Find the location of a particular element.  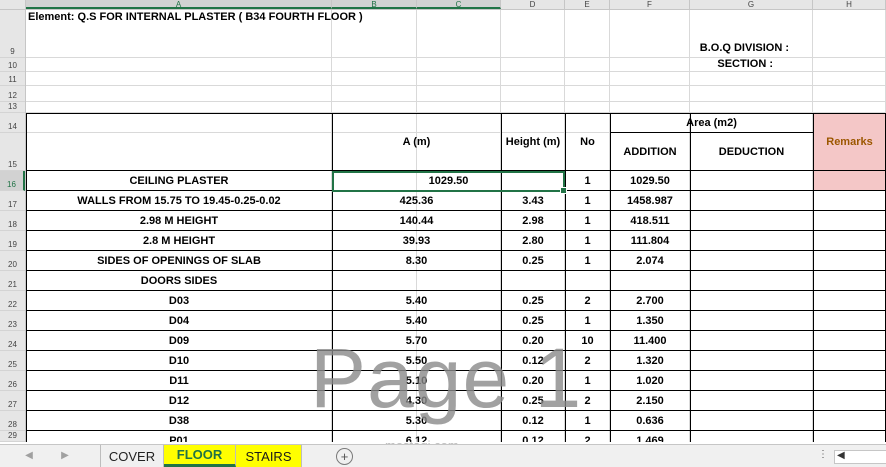

next-sheet-icon: ▶ is located at coordinates (65, 455).